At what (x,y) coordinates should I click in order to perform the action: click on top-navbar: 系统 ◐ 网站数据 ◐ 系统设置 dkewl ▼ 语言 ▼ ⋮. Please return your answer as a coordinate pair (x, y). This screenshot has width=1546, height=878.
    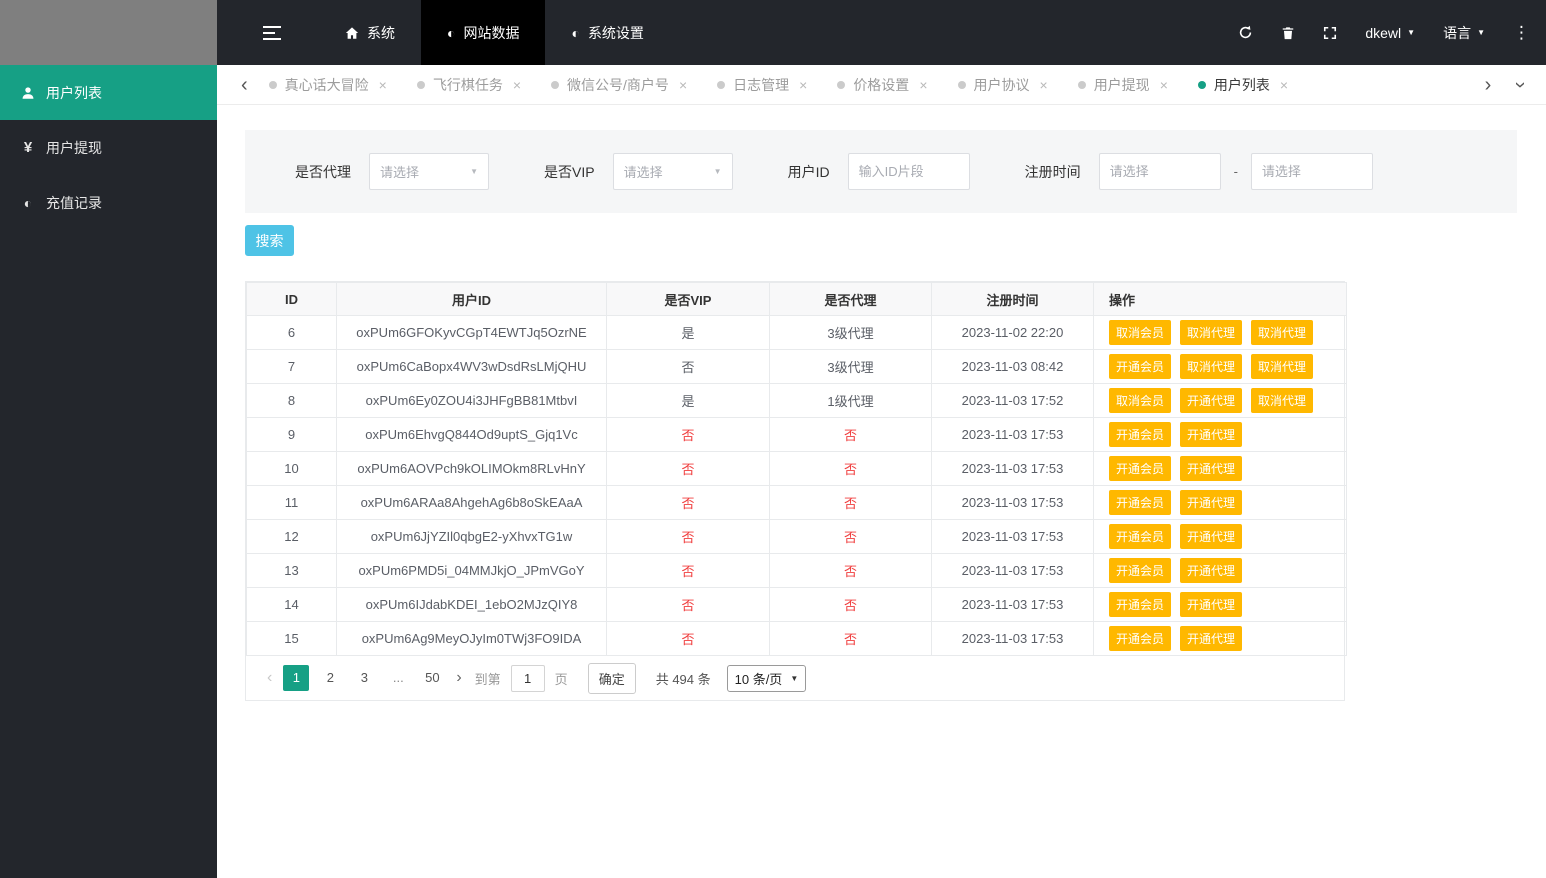
    Looking at the image, I should click on (881, 32).